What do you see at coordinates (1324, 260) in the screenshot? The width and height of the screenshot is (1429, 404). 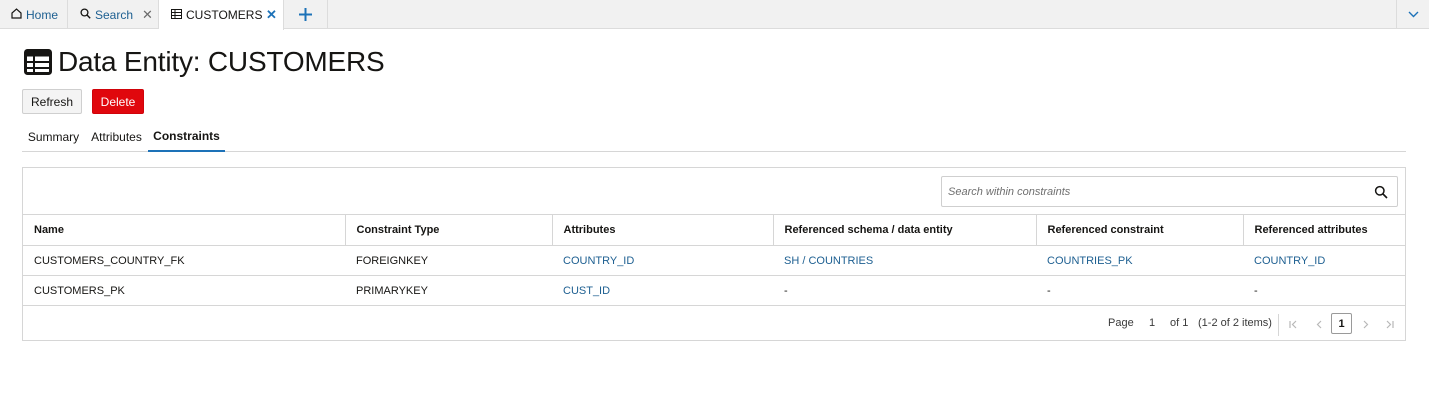 I see `referenced-attribute-link: COUNTRY_ID` at bounding box center [1324, 260].